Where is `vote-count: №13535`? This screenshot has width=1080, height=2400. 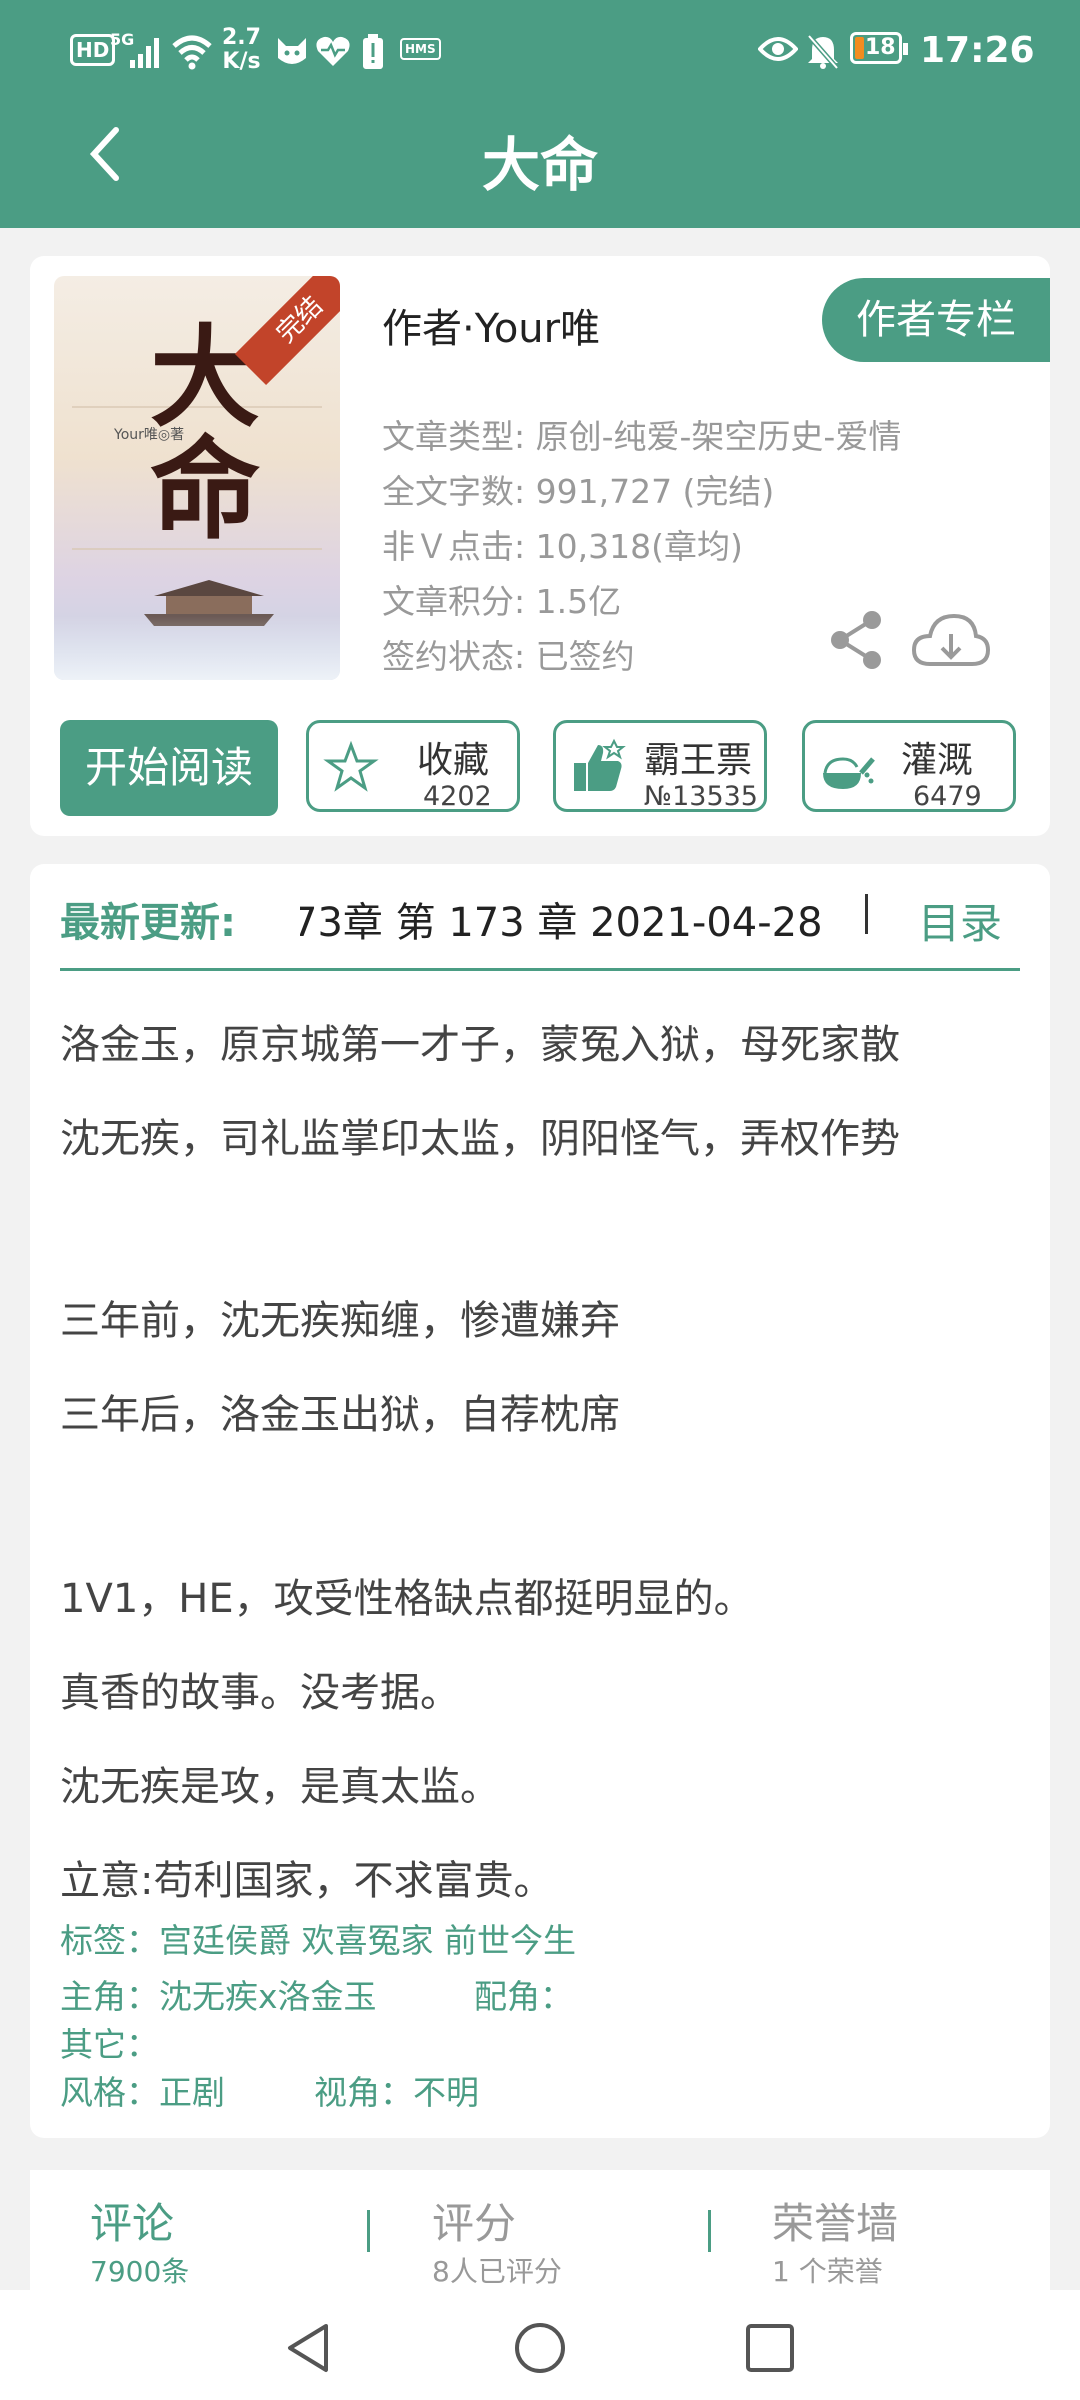
vote-count: №13535 is located at coordinates (701, 796).